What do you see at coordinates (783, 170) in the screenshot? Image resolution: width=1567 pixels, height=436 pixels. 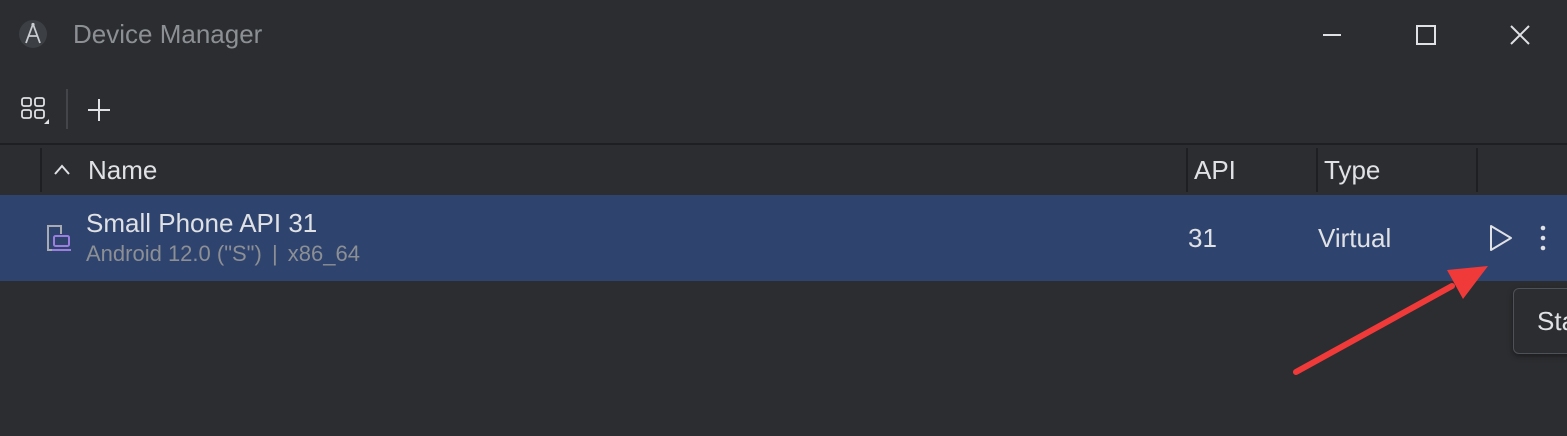 I see `table-header: Name API Type` at bounding box center [783, 170].